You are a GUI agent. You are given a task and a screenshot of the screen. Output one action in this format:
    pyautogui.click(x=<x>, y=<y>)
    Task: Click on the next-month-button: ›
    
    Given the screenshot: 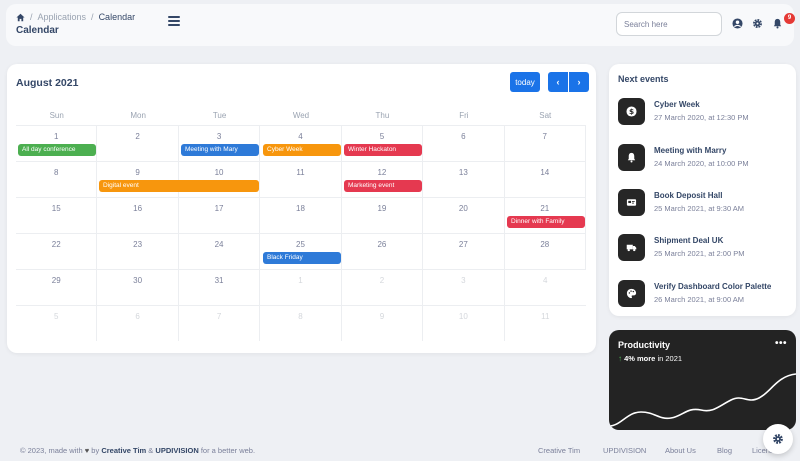 What is the action you would take?
    pyautogui.click(x=579, y=82)
    